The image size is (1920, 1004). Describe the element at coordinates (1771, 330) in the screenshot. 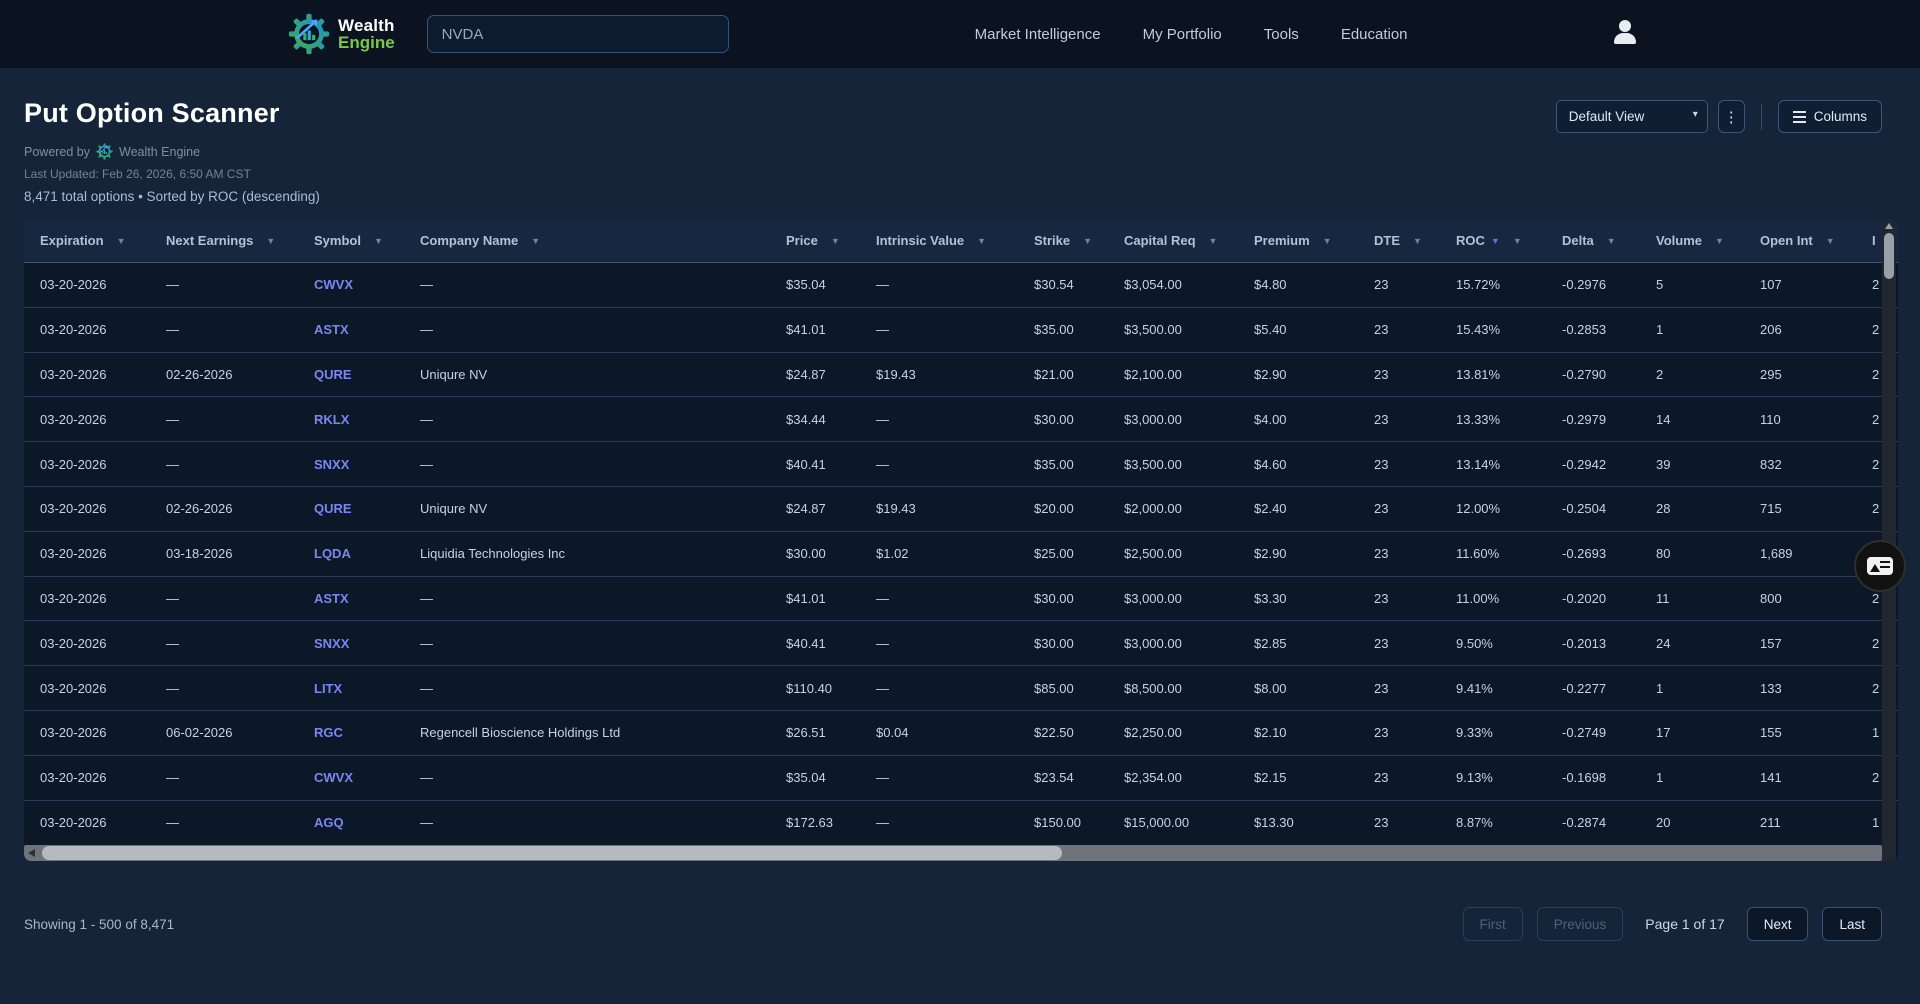

I see `cell-open-int: 206` at that location.